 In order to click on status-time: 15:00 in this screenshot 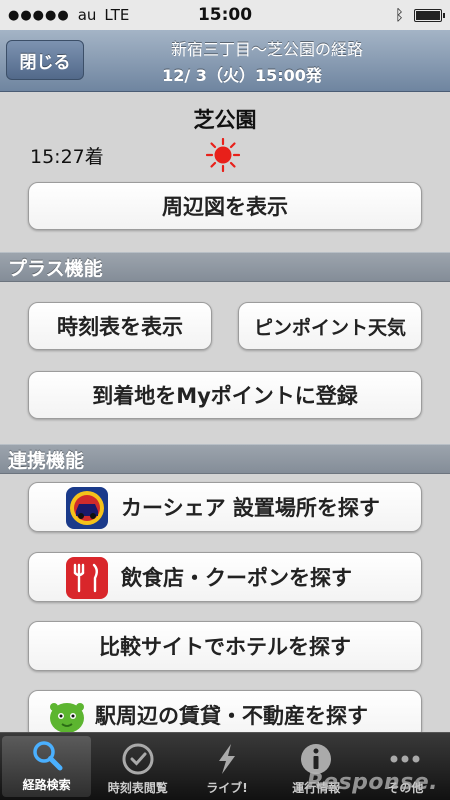, I will do `click(225, 15)`.